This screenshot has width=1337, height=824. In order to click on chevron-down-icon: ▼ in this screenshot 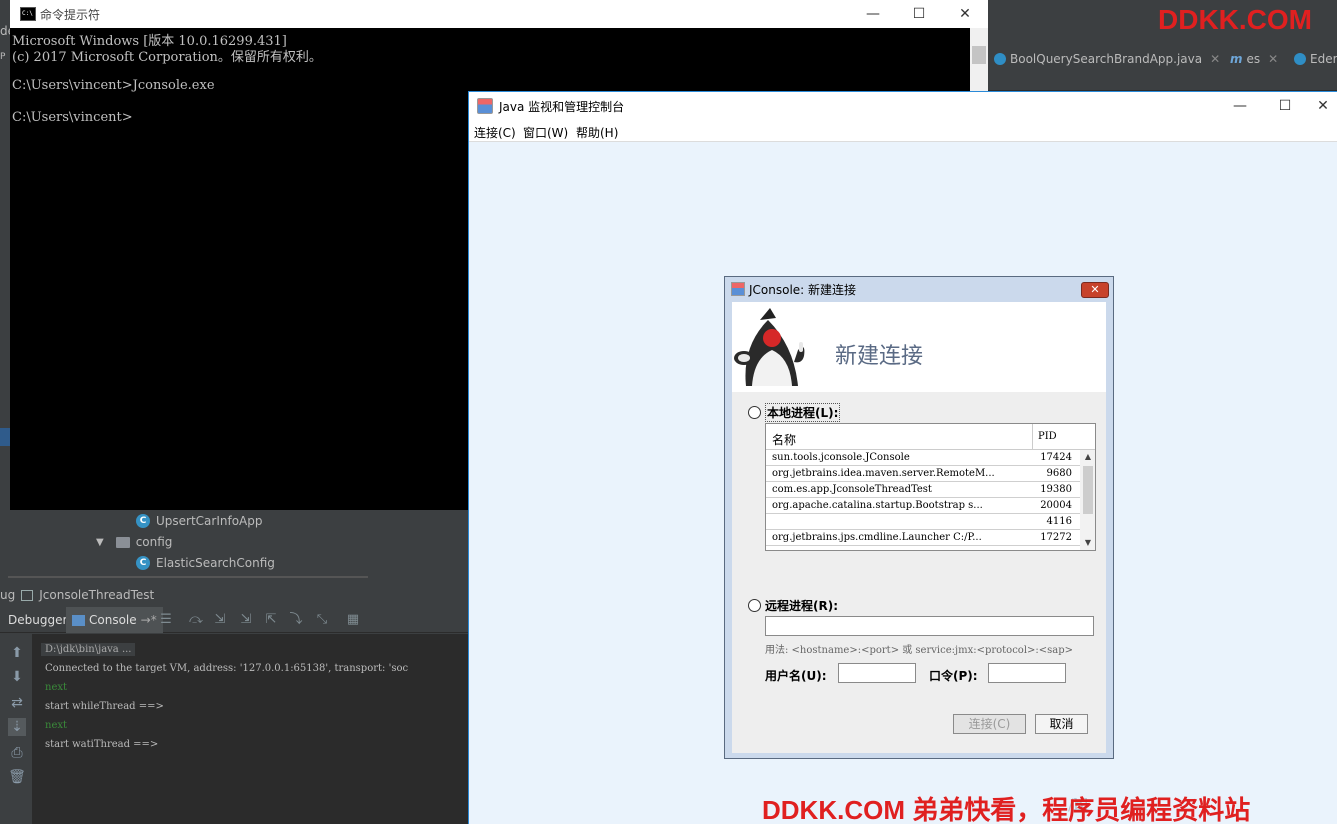, I will do `click(100, 542)`.